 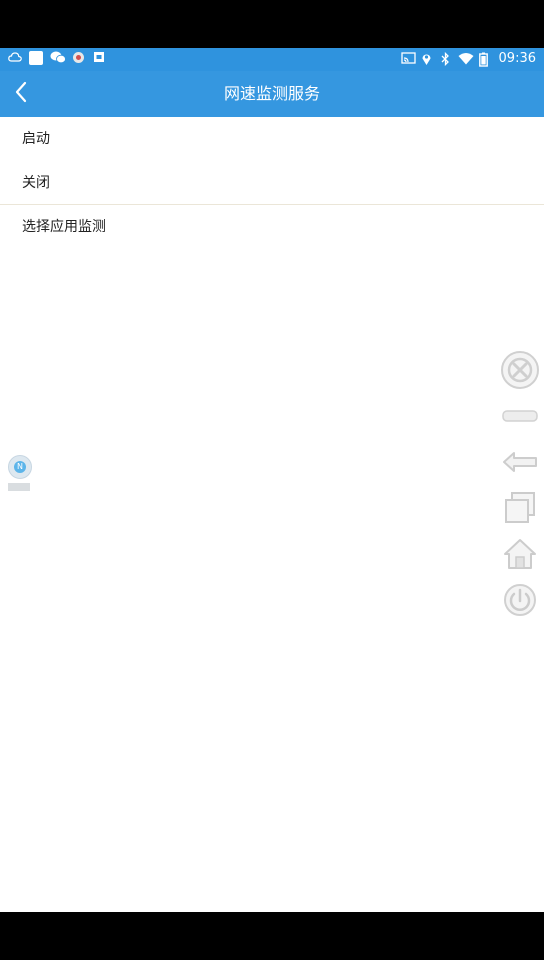 I want to click on location-icon, so click(x=427, y=59).